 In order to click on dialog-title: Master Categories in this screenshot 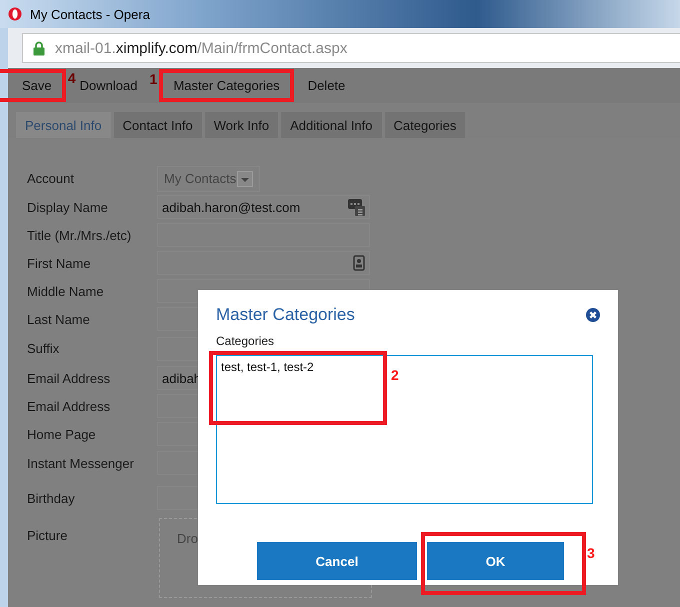, I will do `click(285, 315)`.